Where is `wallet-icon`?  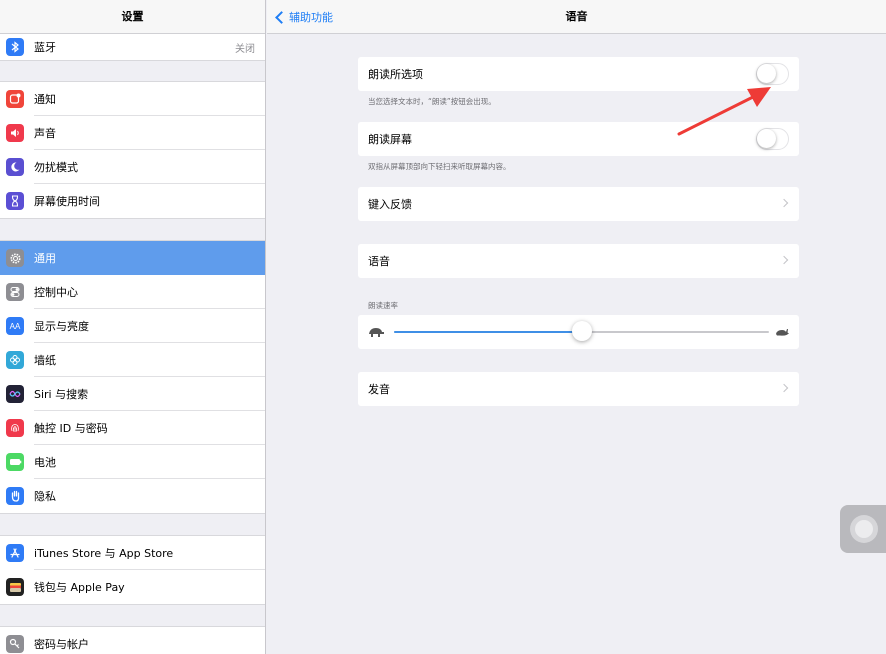 wallet-icon is located at coordinates (15, 587).